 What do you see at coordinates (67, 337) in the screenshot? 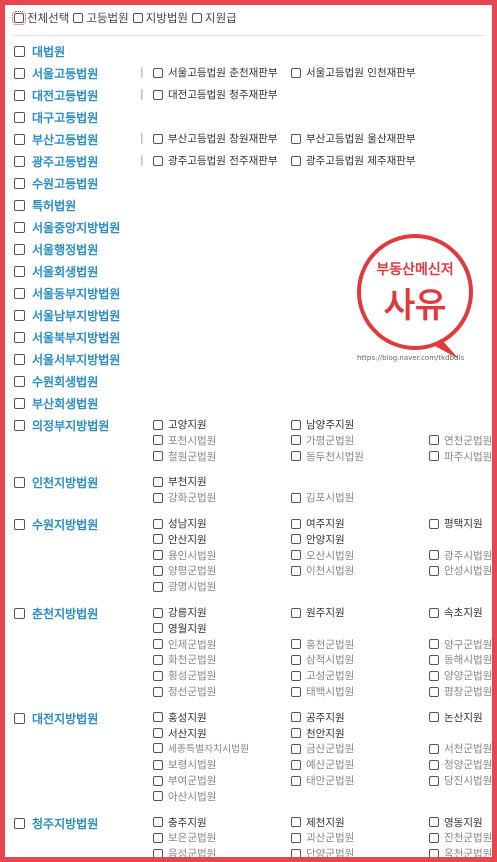
I see `court-option: 서울북부지방법원` at bounding box center [67, 337].